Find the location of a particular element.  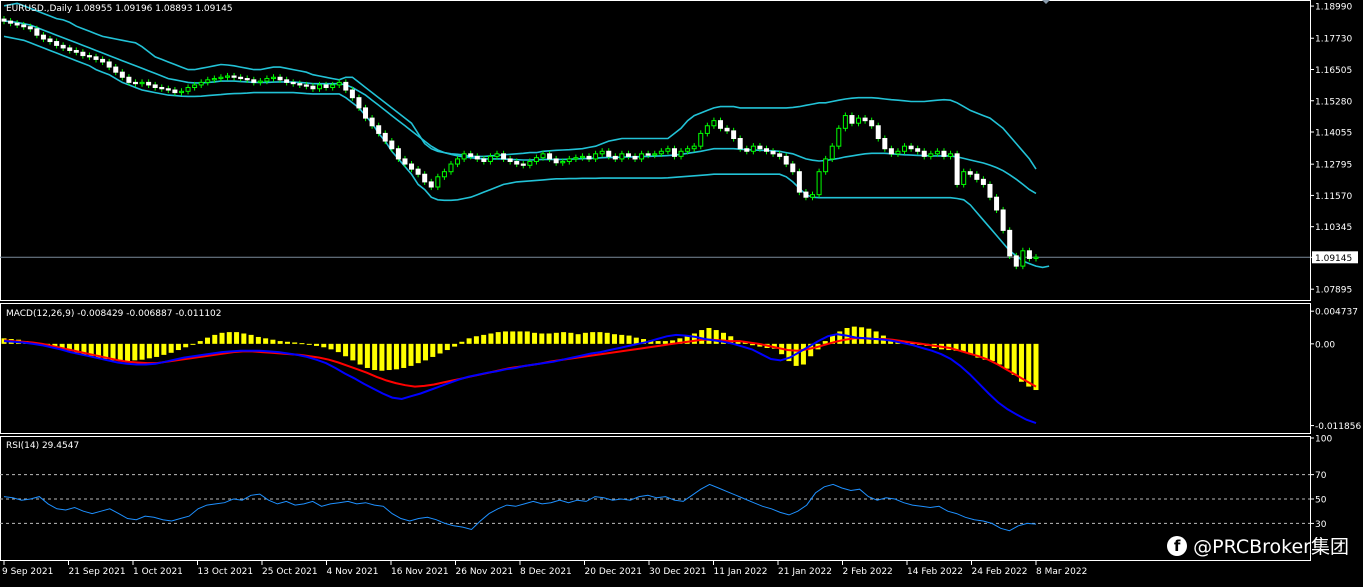

price-ytick-label: 1.16505 is located at coordinates (1333, 71).